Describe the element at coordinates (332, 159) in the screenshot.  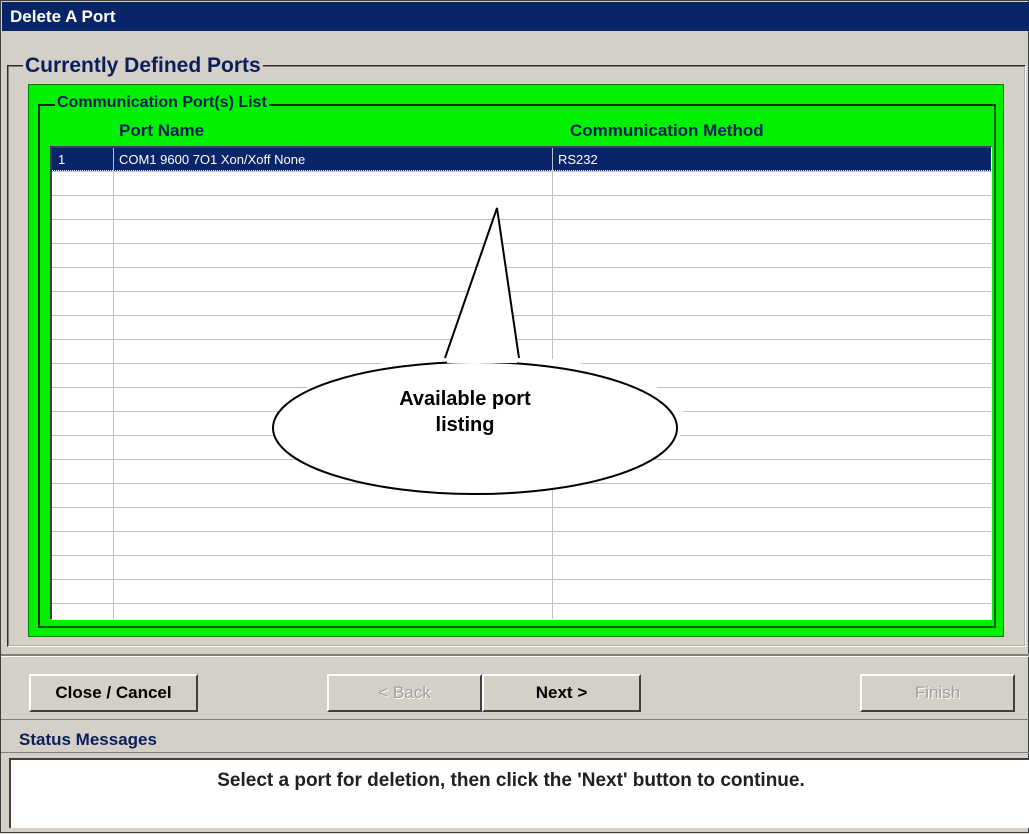
I see `port-name-cell: COM1 9600 7O1 Xon/Xoff None` at that location.